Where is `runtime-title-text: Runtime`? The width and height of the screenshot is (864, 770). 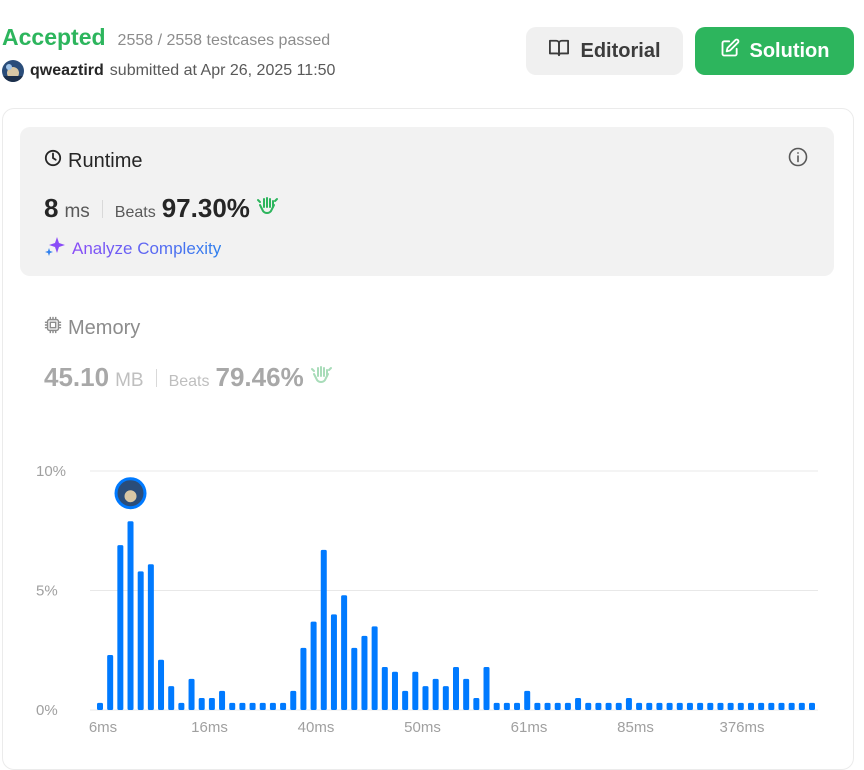 runtime-title-text: Runtime is located at coordinates (105, 160).